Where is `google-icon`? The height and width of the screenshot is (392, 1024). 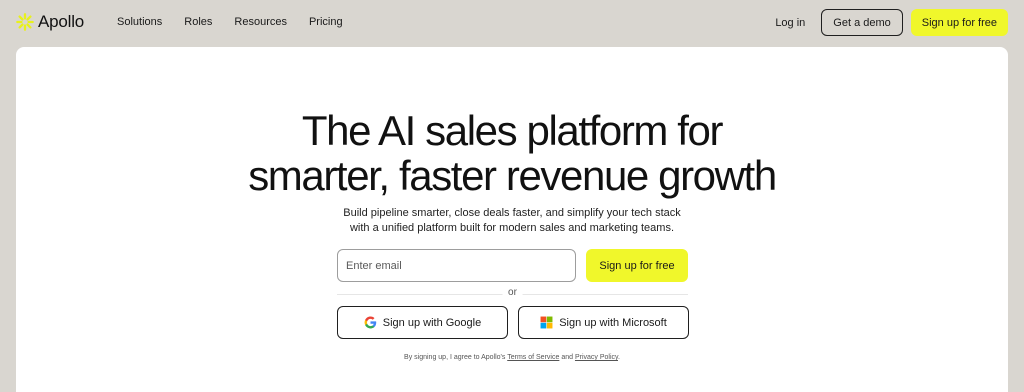
google-icon is located at coordinates (370, 322).